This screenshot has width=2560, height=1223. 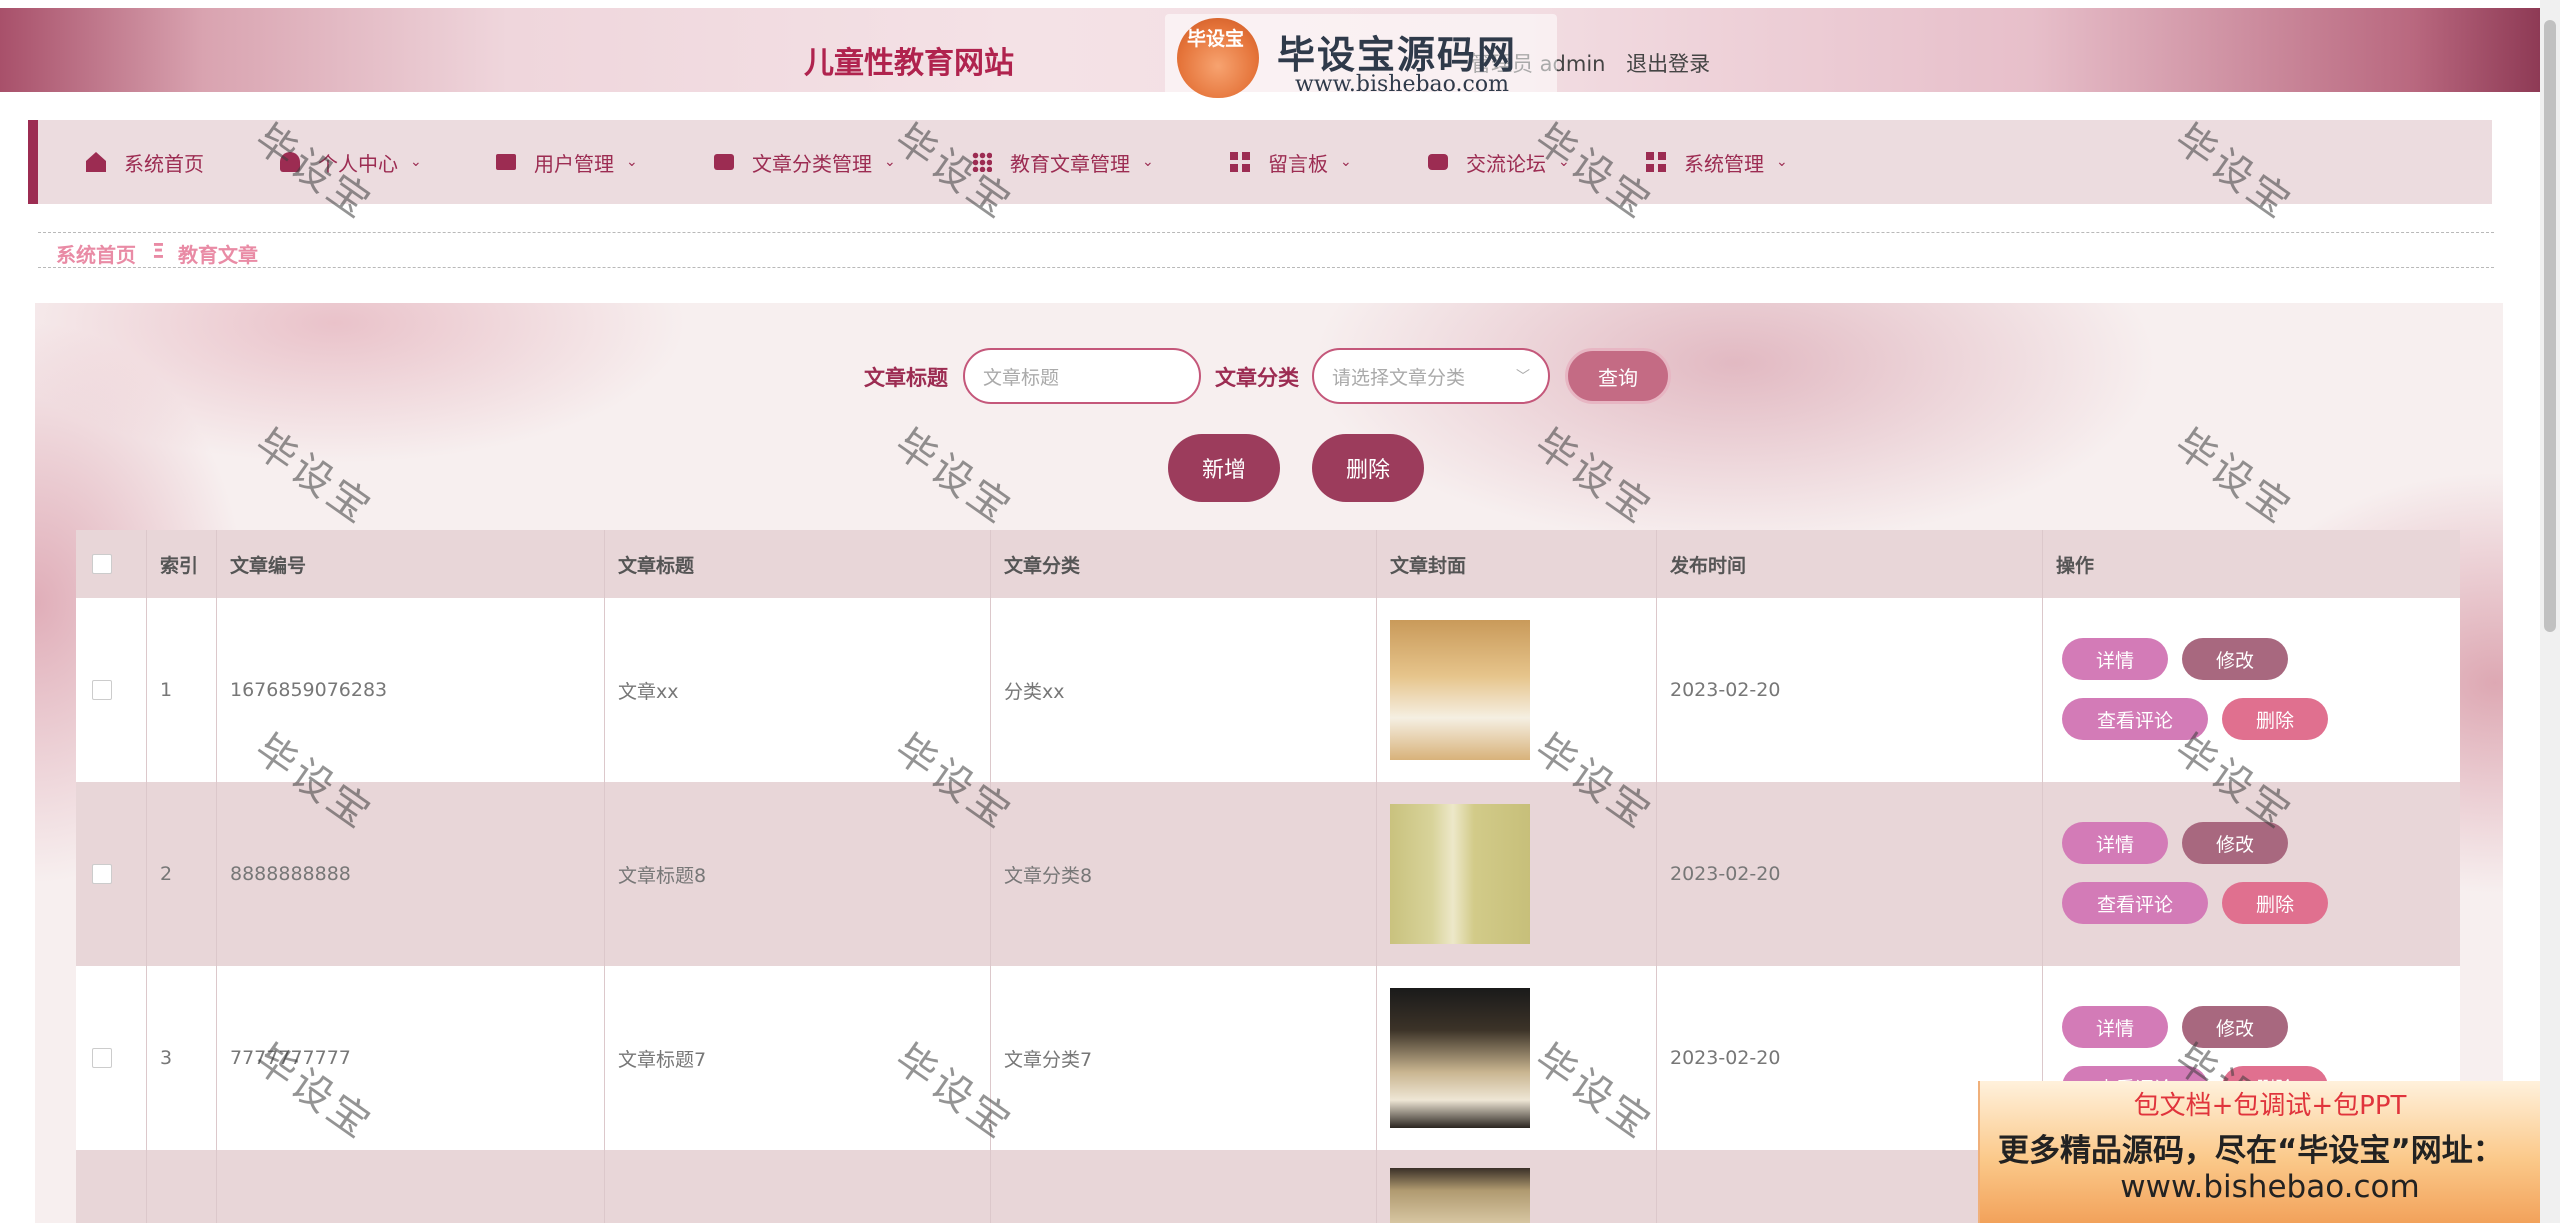 I want to click on breadcrumb-current: 教育文章, so click(x=218, y=255).